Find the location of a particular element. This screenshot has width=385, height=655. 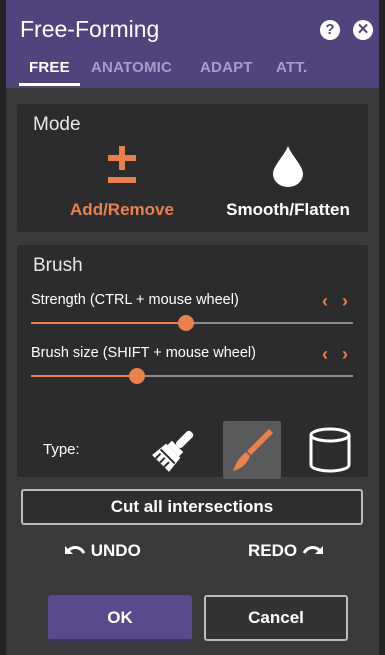

add-remove-button: Add/Remove is located at coordinates (122, 182).